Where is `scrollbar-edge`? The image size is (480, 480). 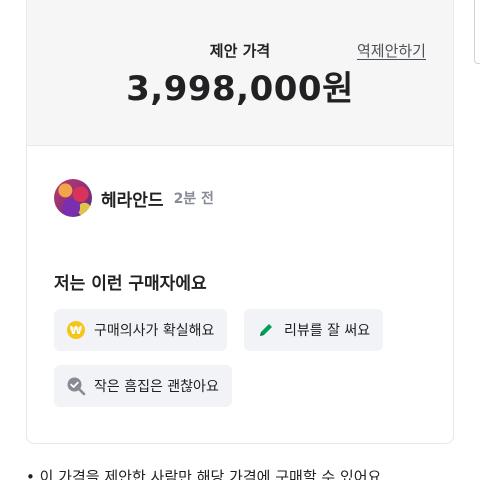 scrollbar-edge is located at coordinates (477, 32).